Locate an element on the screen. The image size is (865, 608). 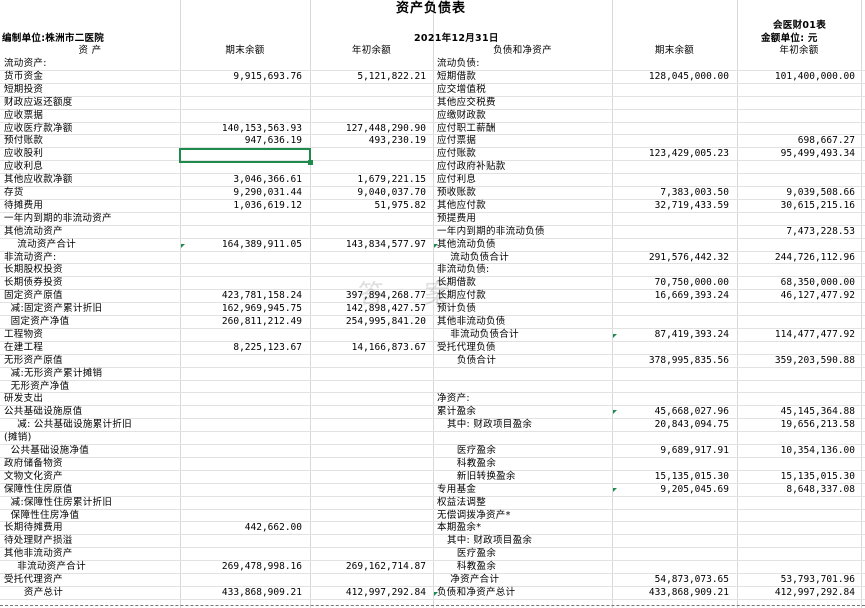
asset-label: 保障性住房原值 is located at coordinates (91, 490).